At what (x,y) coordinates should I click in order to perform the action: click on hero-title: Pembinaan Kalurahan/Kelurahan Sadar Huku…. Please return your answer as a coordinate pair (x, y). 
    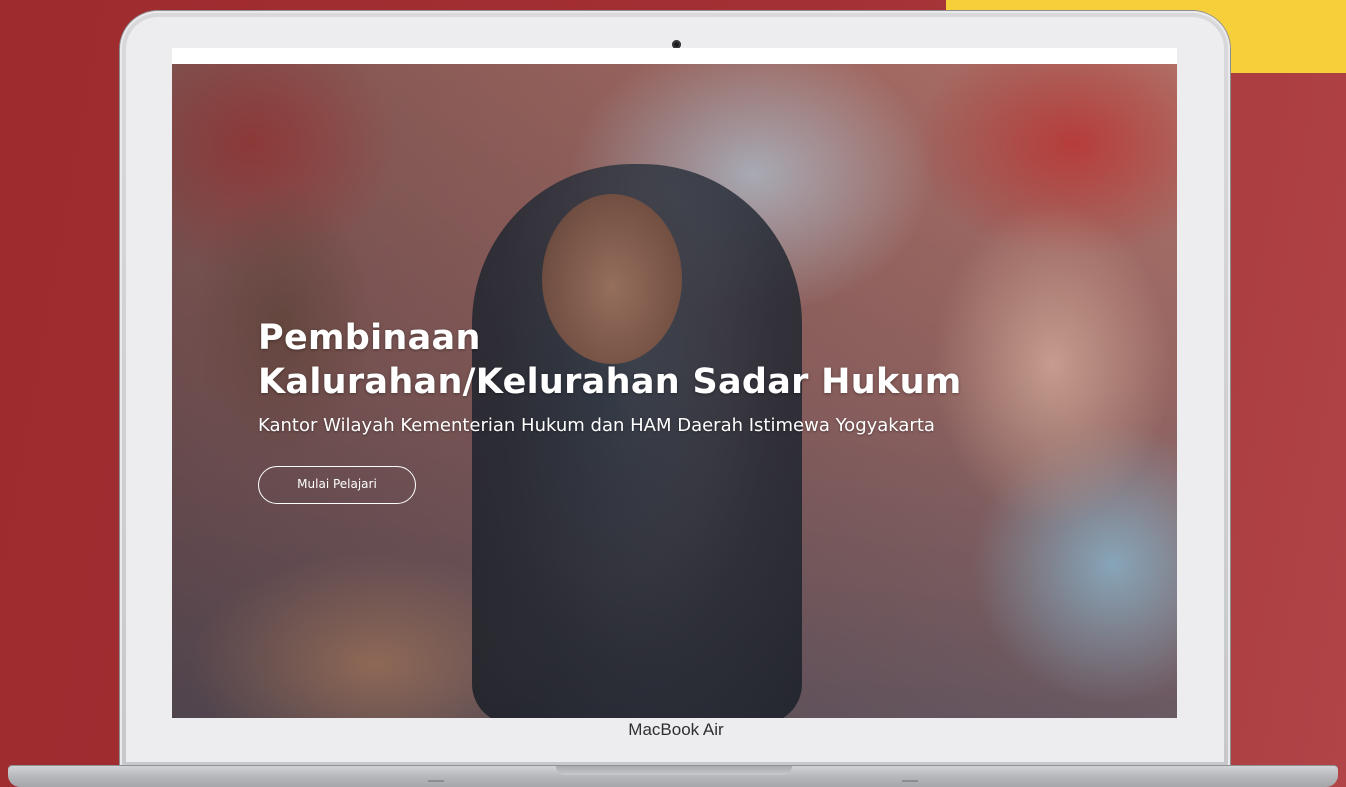
    Looking at the image, I should click on (708, 360).